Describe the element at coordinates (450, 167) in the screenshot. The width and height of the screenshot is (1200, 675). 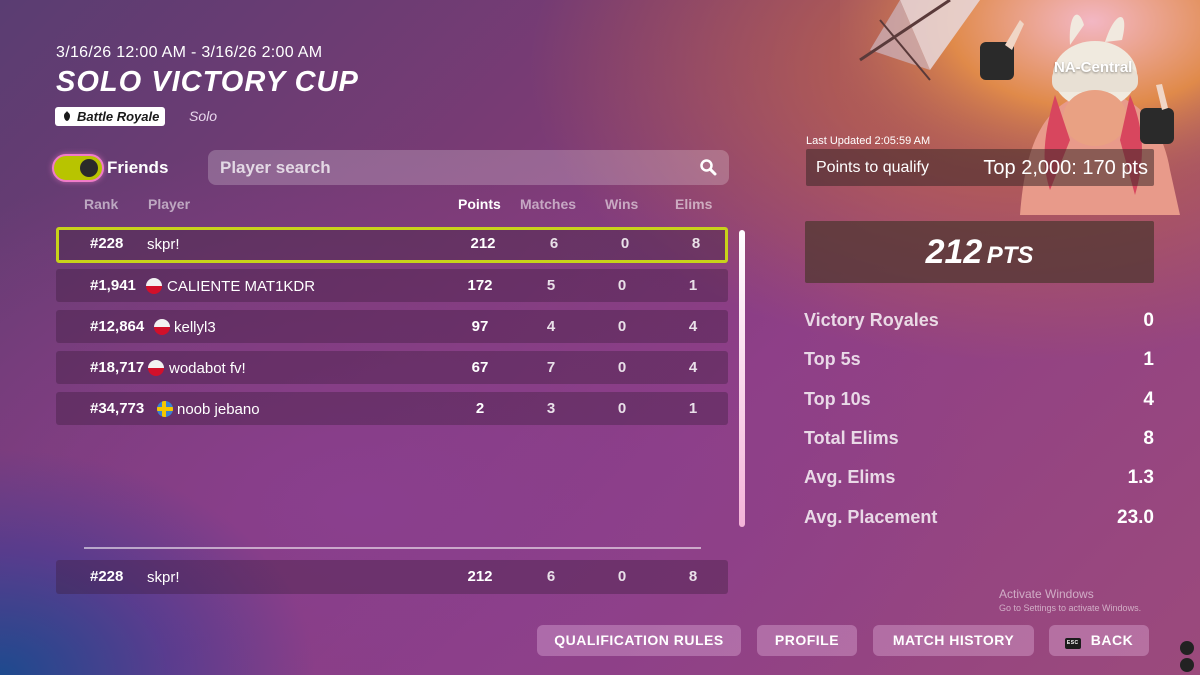
I see `player-search-input` at that location.